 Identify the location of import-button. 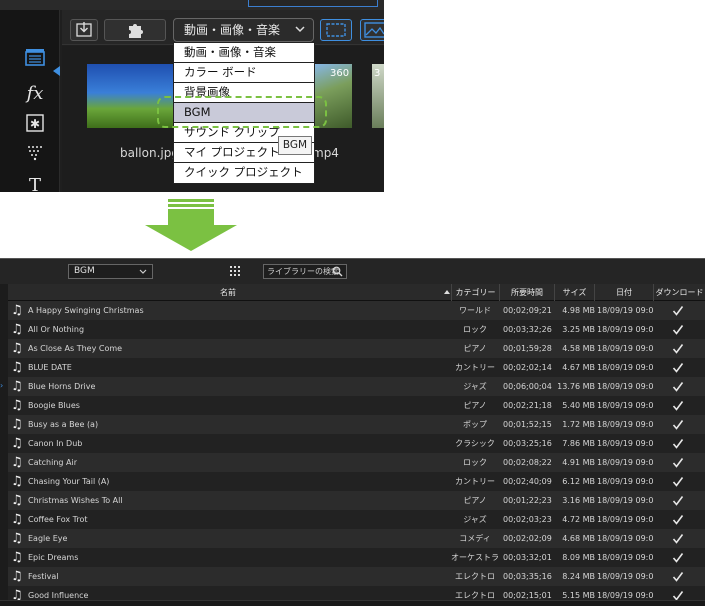
(84, 30).